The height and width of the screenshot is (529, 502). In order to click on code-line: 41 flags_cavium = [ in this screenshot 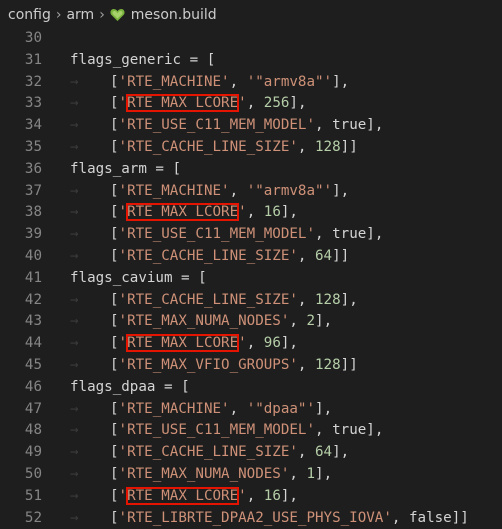, I will do `click(251, 279)`.